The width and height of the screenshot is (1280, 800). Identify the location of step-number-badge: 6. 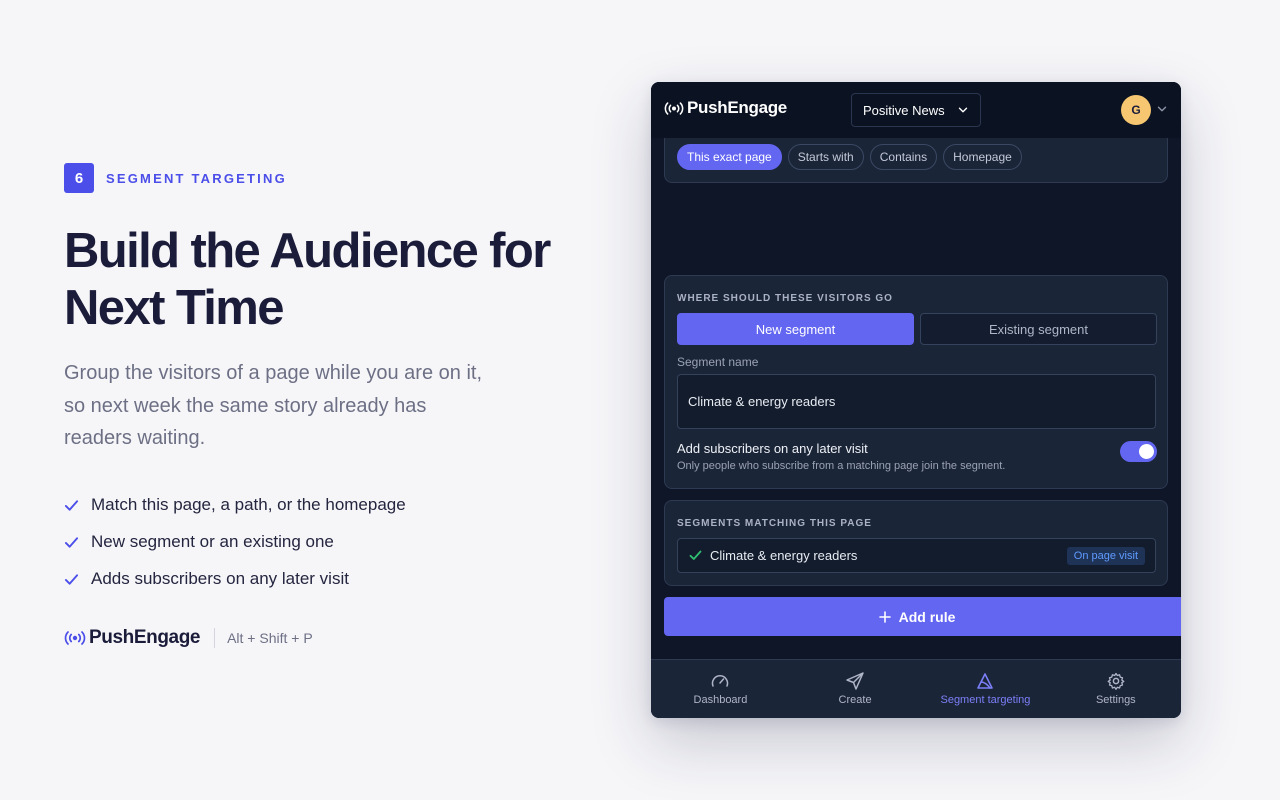
(79, 178).